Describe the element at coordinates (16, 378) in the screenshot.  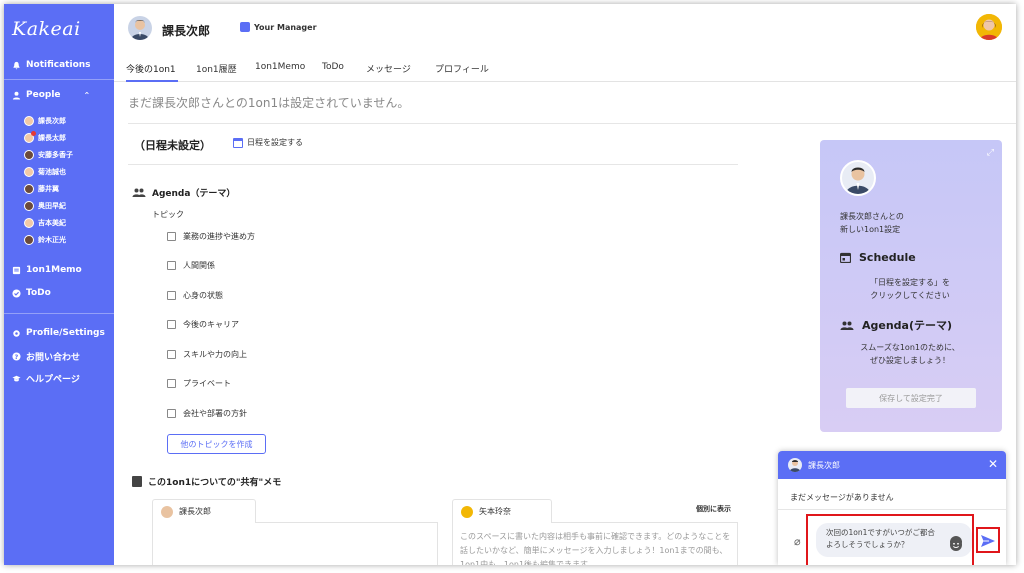
I see `graduation-cap-icon` at that location.